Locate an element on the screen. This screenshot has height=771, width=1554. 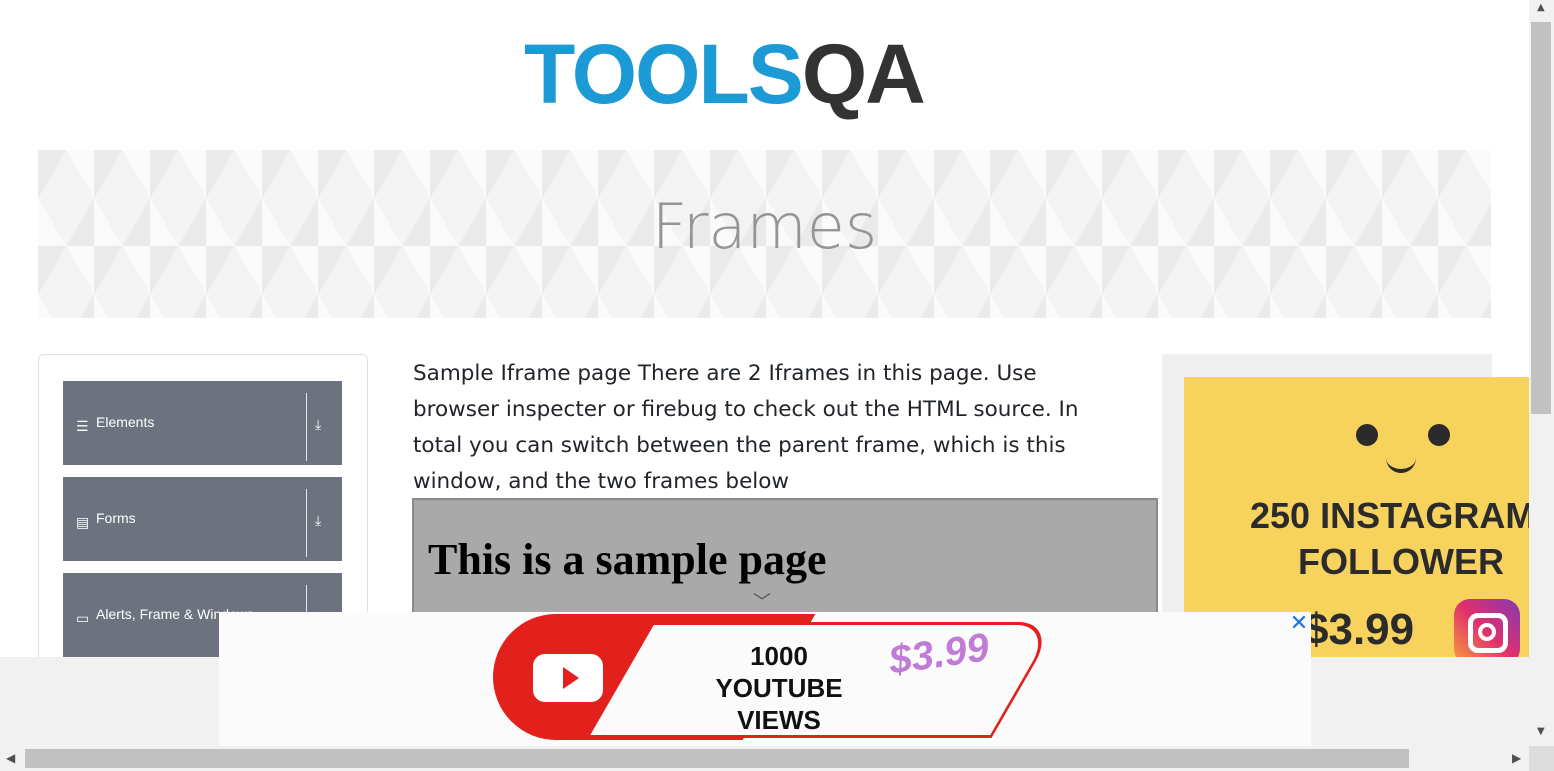
logo-tools-text: TOOLS is located at coordinates (664, 74).